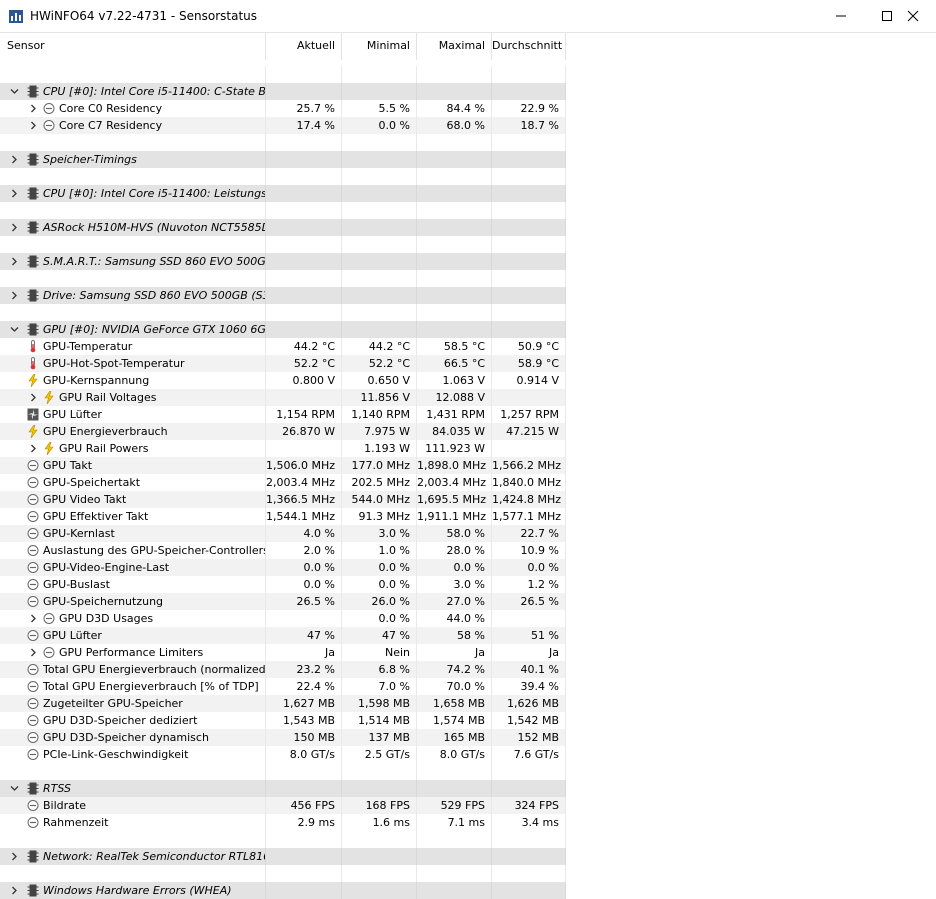 The image size is (936, 899). Describe the element at coordinates (454, 635) in the screenshot. I see `value-max: 58 %` at that location.